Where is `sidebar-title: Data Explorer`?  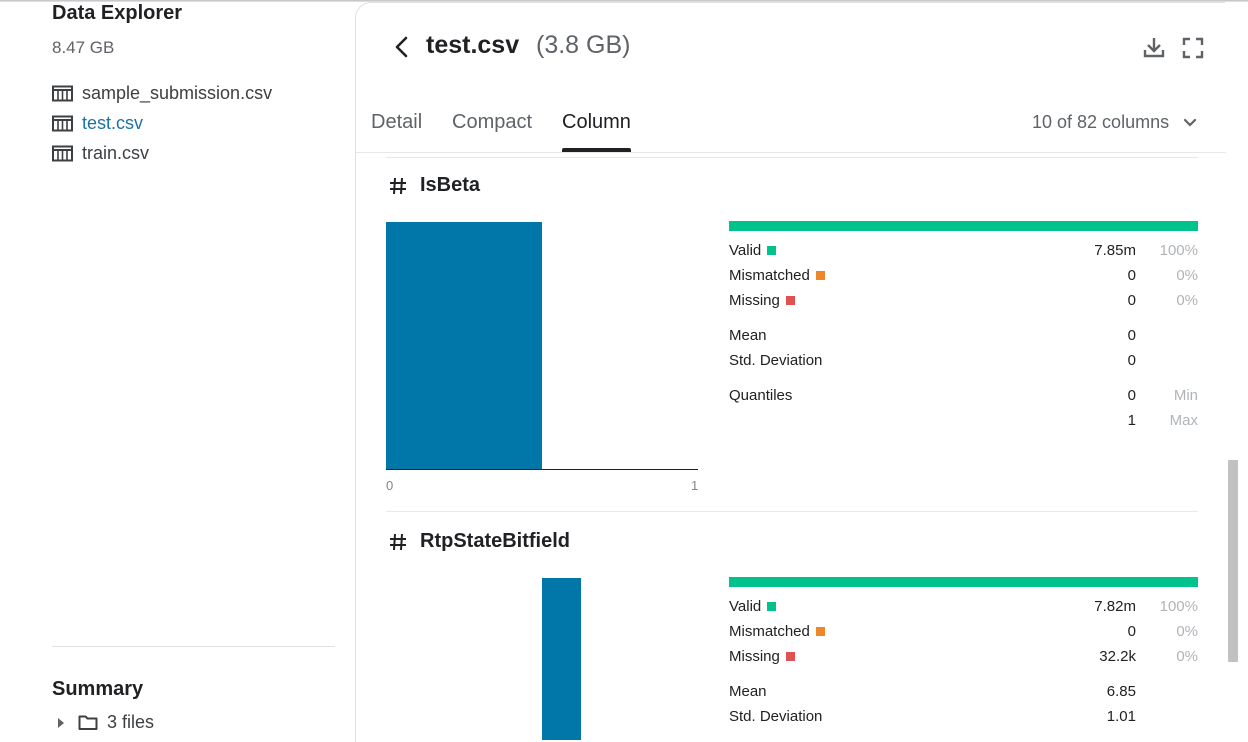
sidebar-title: Data Explorer is located at coordinates (117, 13).